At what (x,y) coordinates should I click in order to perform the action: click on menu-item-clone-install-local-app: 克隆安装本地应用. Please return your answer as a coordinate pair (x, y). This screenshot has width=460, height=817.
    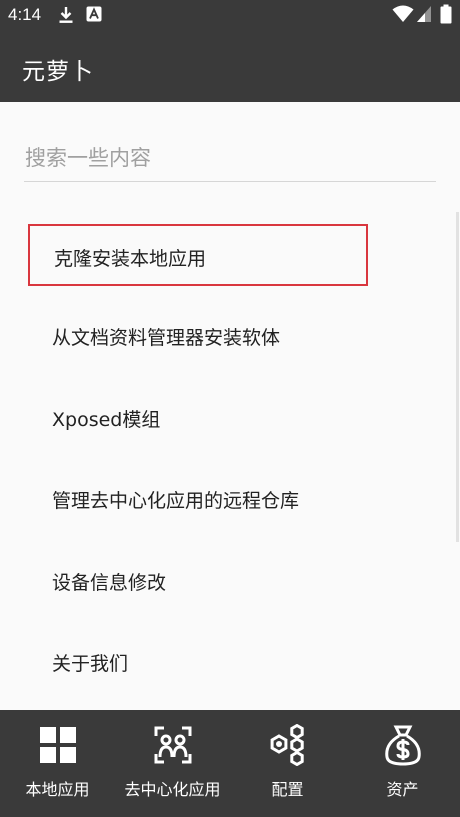
    Looking at the image, I should click on (198, 255).